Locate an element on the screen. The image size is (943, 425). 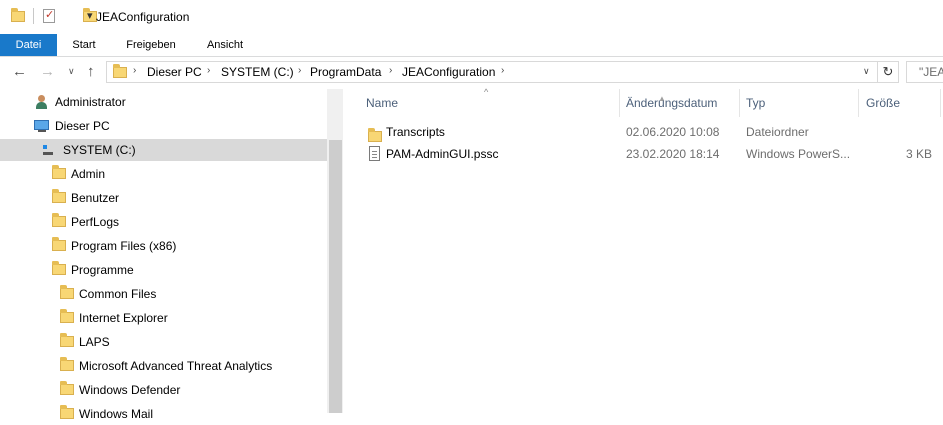
address-dropdown-icon: ∨ is located at coordinates (866, 71).